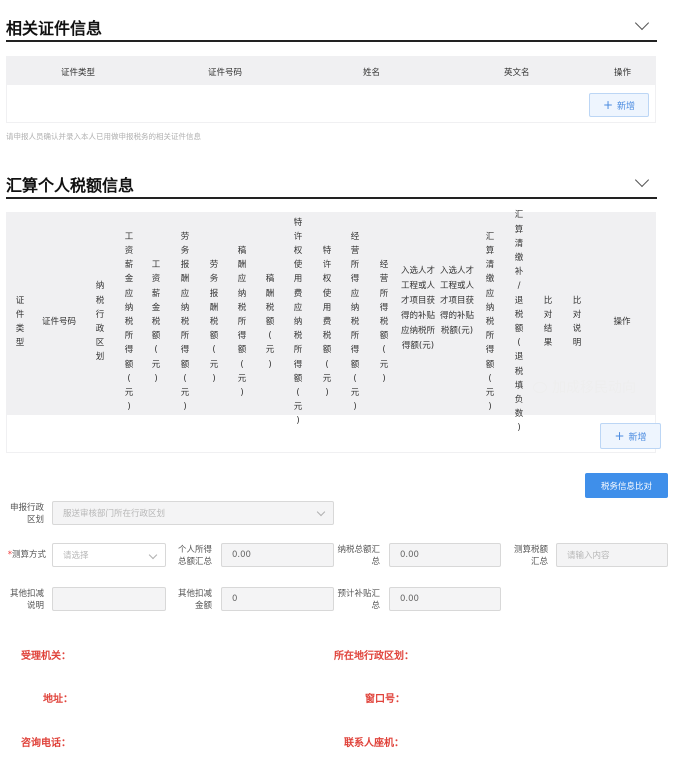 This screenshot has width=676, height=771. I want to click on section-title-certificates: 相关证件信息, so click(54, 28).